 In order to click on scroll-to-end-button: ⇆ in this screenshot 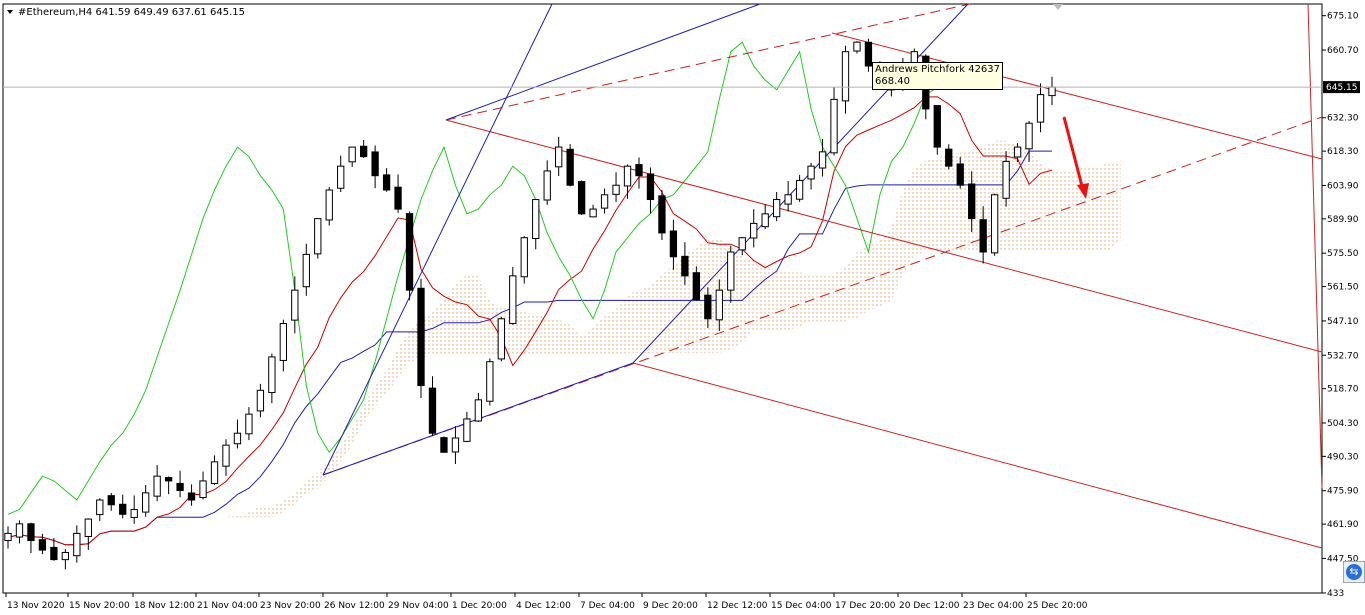, I will do `click(1354, 572)`.